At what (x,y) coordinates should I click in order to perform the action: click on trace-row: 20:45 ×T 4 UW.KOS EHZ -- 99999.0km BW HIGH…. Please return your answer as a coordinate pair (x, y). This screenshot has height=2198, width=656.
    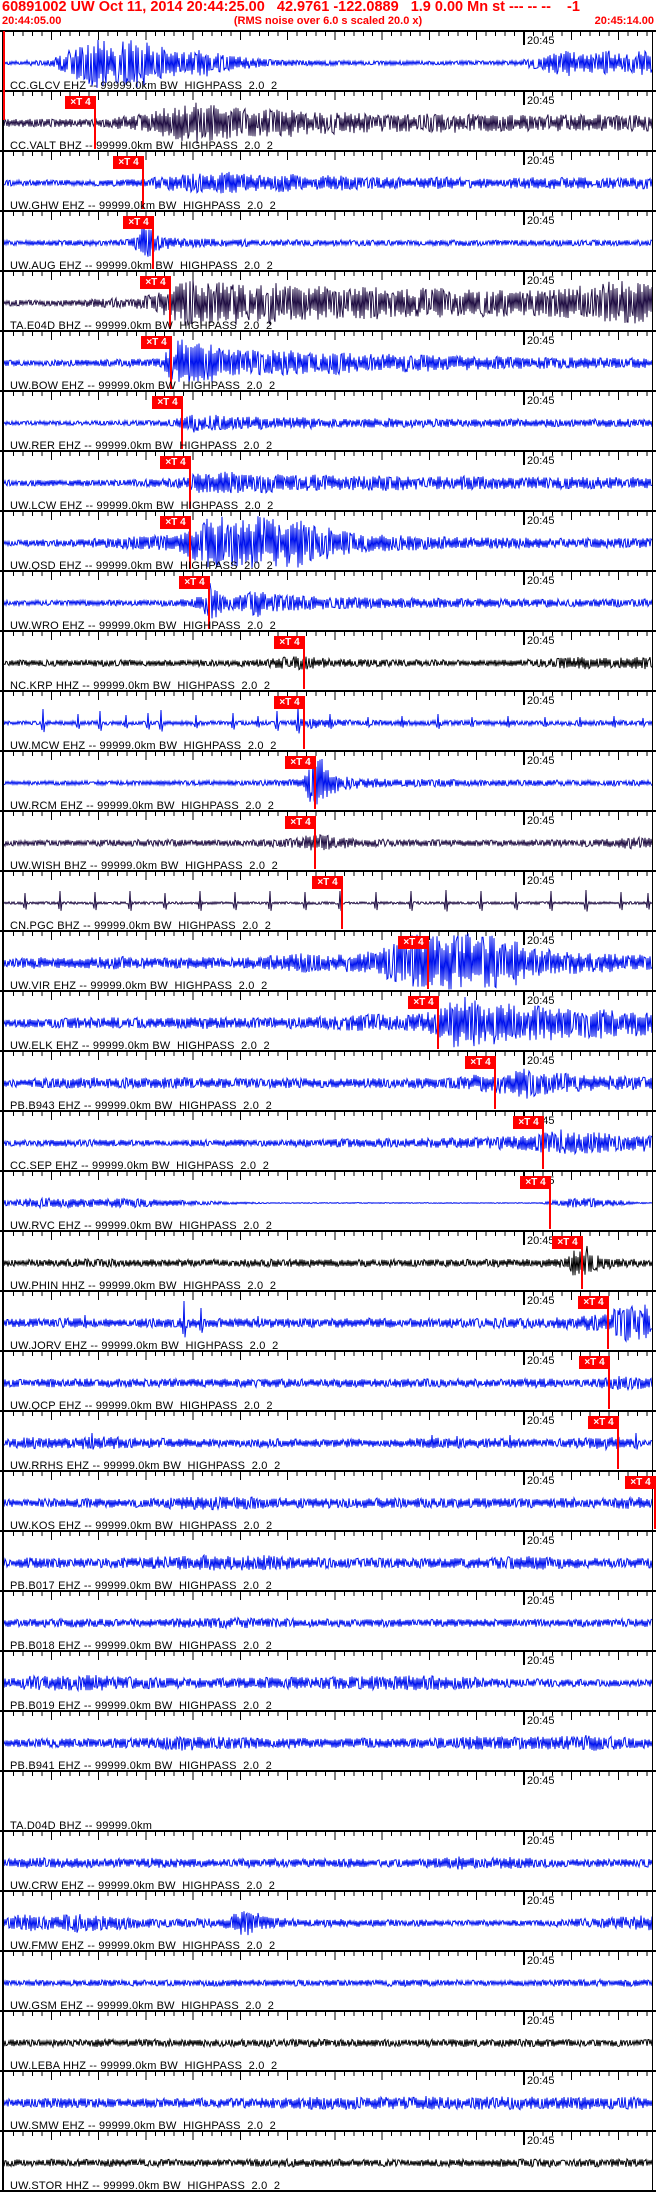
    Looking at the image, I should click on (328, 1501).